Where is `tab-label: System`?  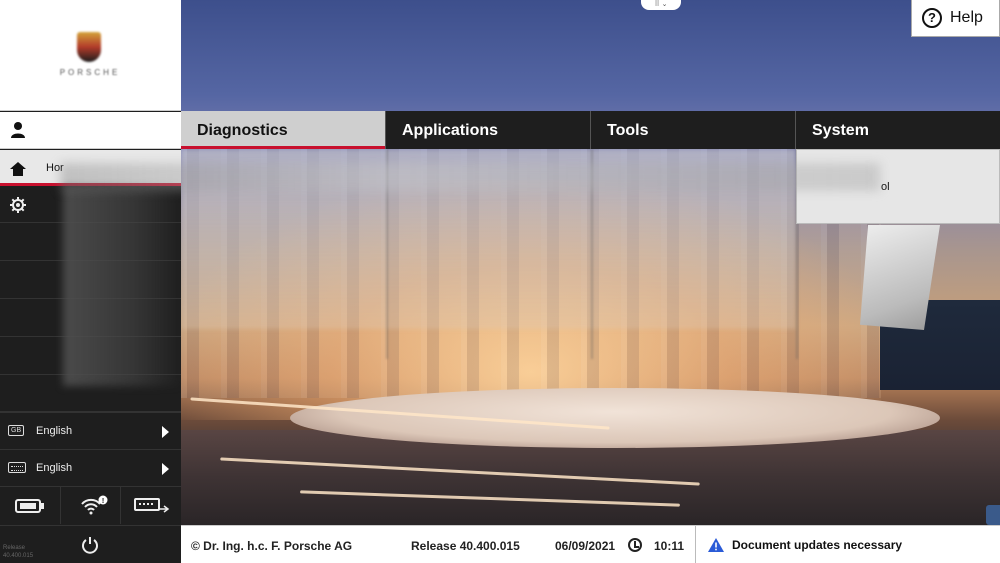
tab-label: System is located at coordinates (840, 130).